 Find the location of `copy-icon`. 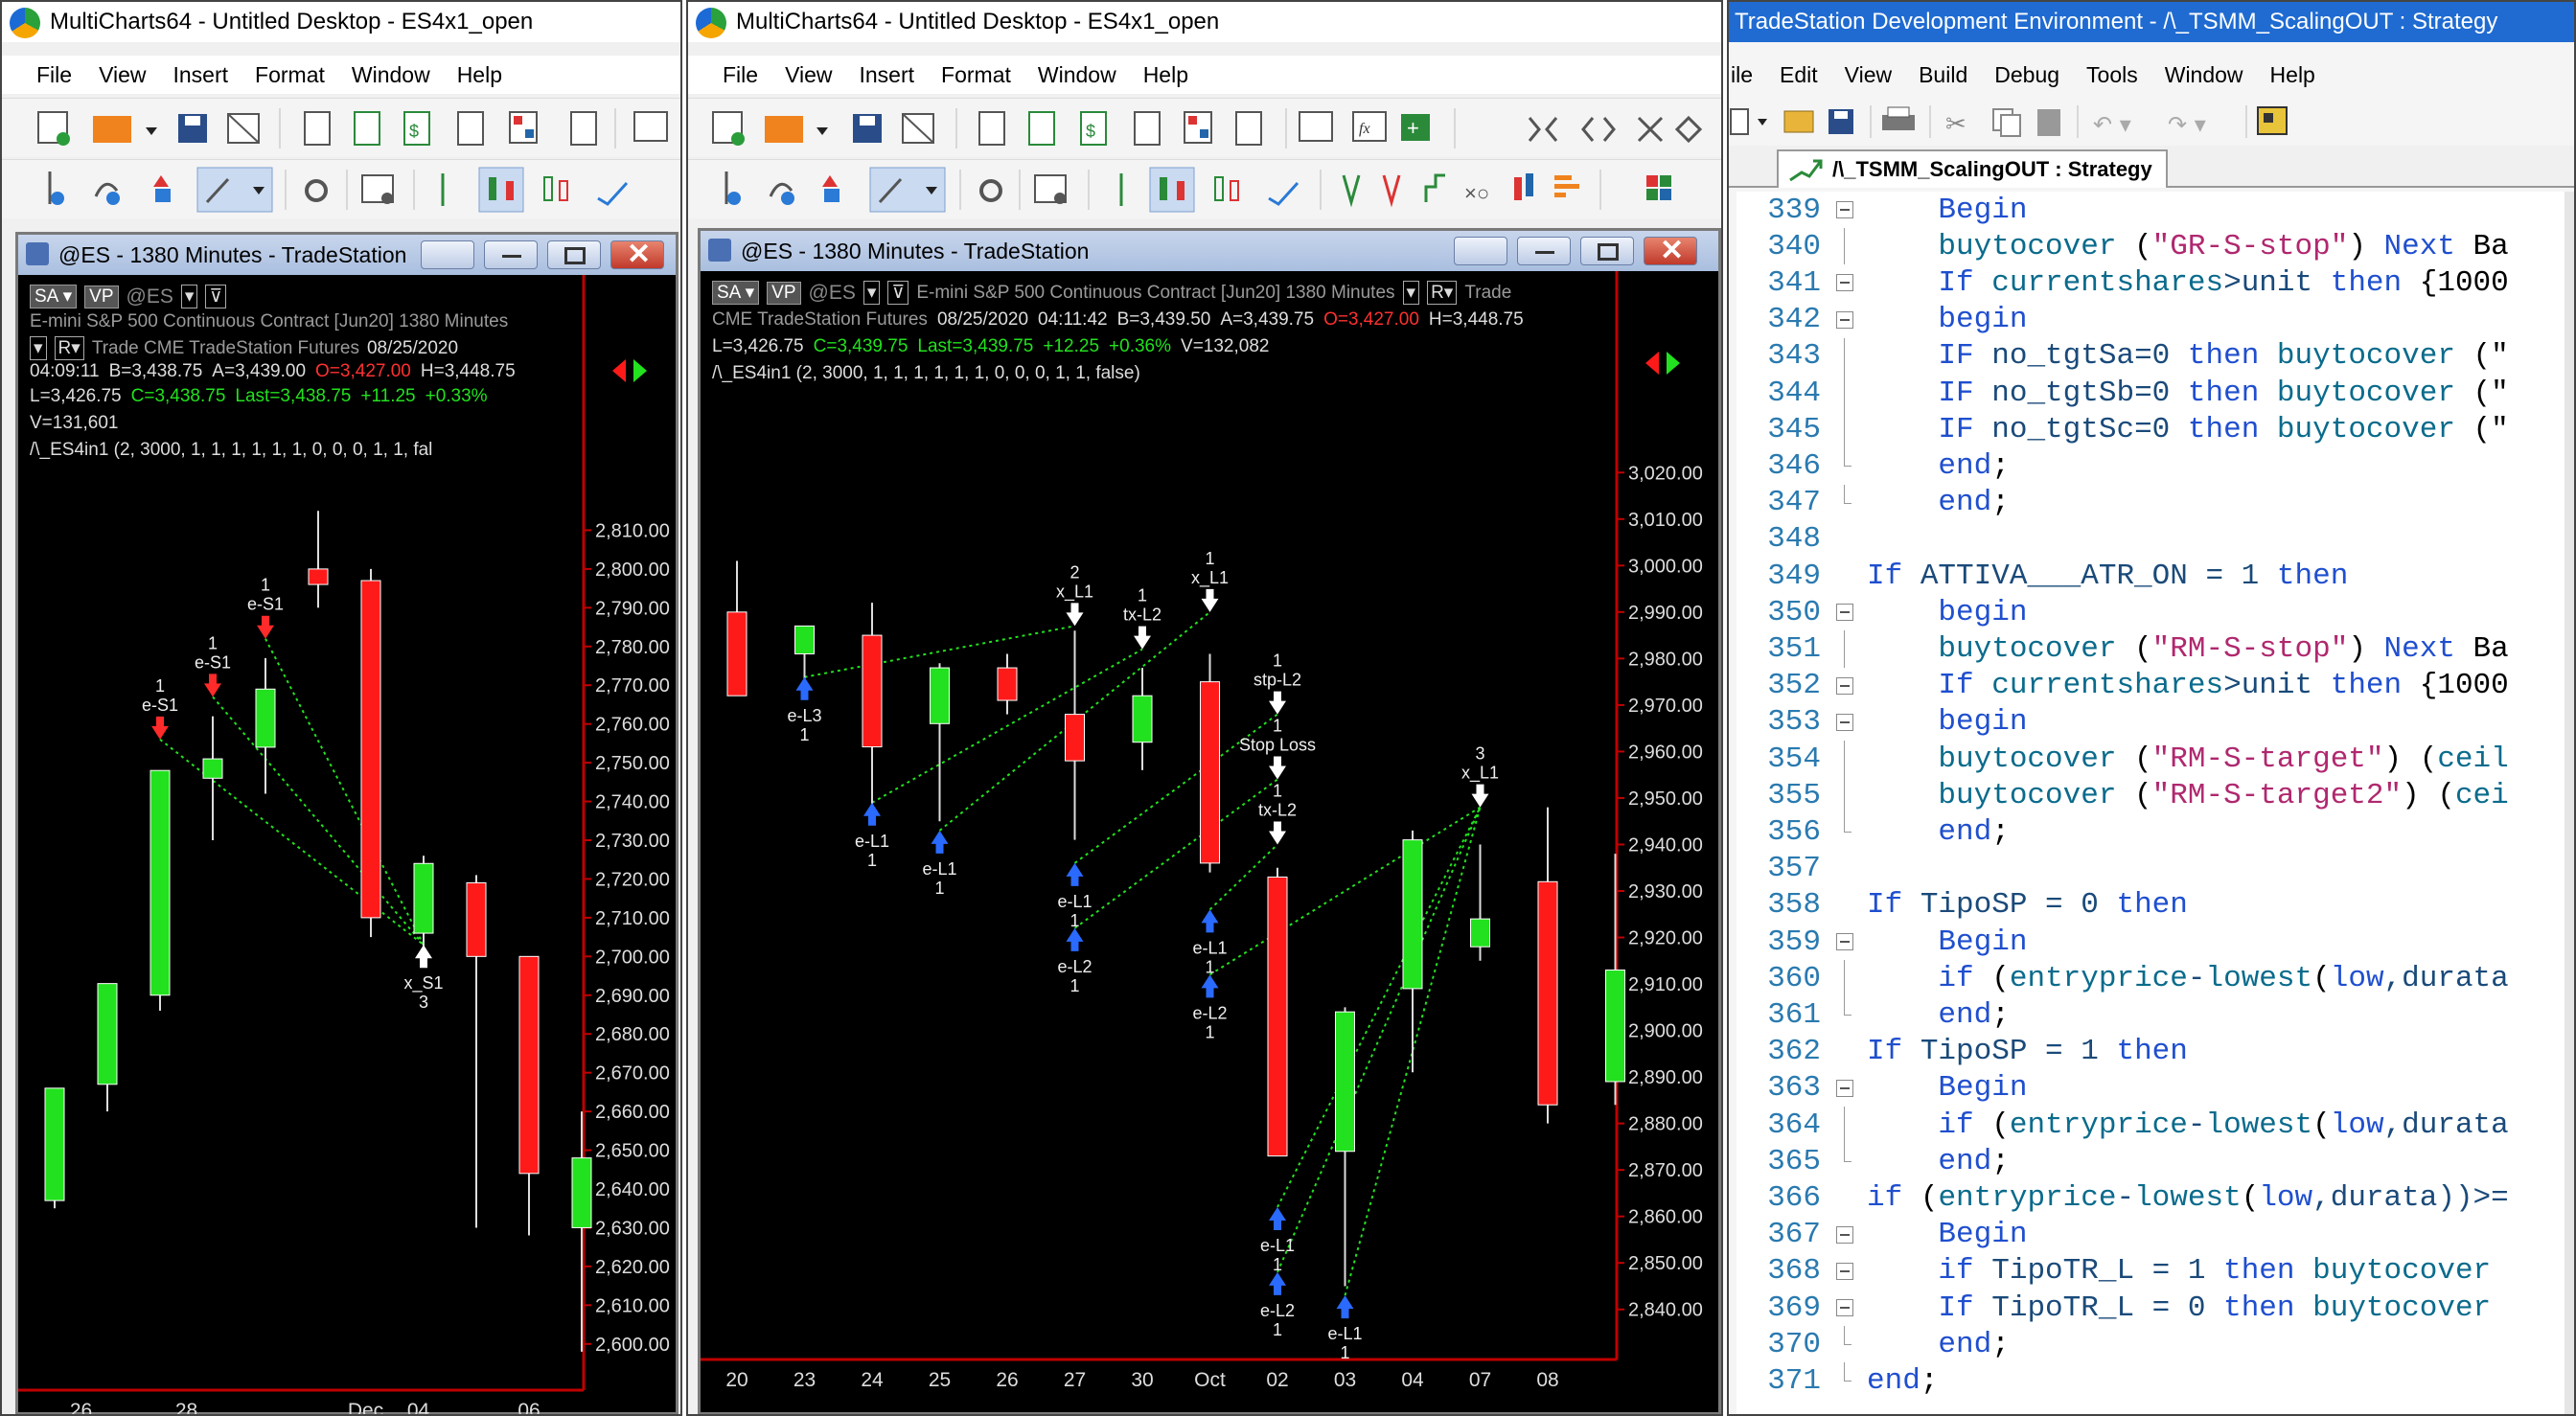

copy-icon is located at coordinates (2006, 122).